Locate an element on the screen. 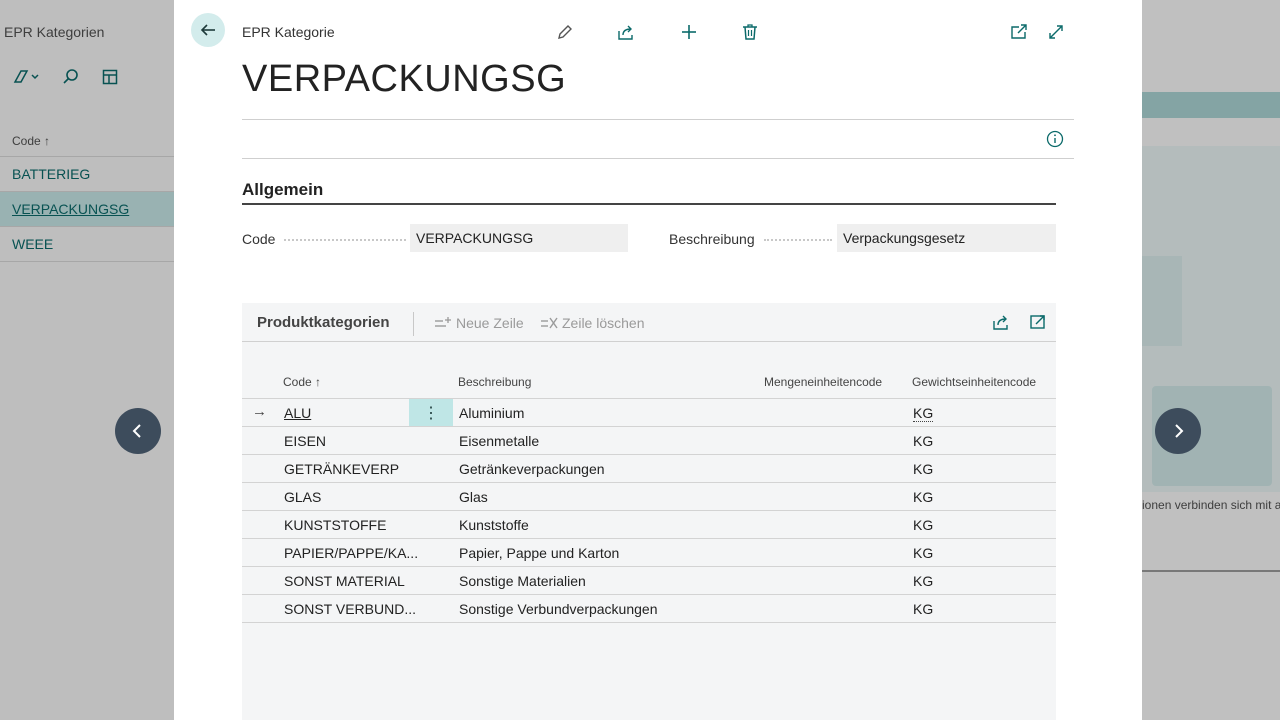 The image size is (1280, 720). row-code: KUNSTSTOFFE is located at coordinates (335, 525).